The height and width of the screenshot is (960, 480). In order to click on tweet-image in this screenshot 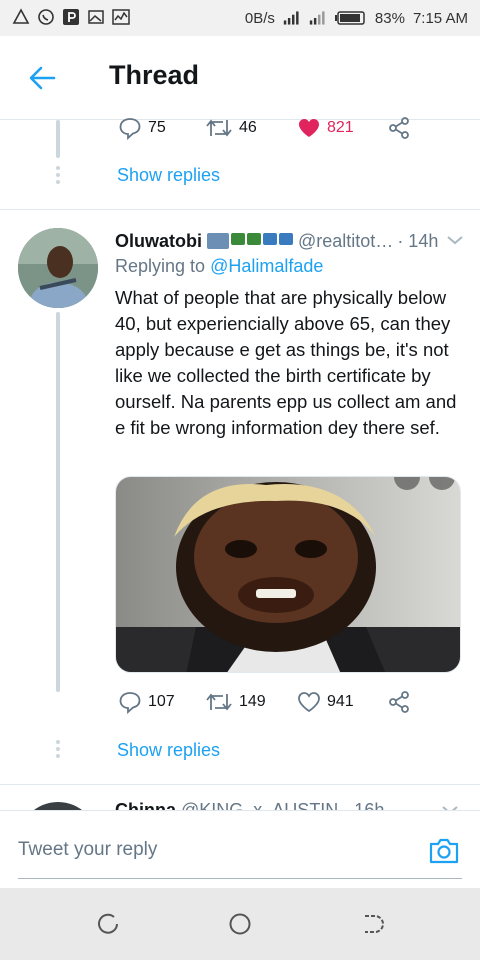, I will do `click(288, 574)`.